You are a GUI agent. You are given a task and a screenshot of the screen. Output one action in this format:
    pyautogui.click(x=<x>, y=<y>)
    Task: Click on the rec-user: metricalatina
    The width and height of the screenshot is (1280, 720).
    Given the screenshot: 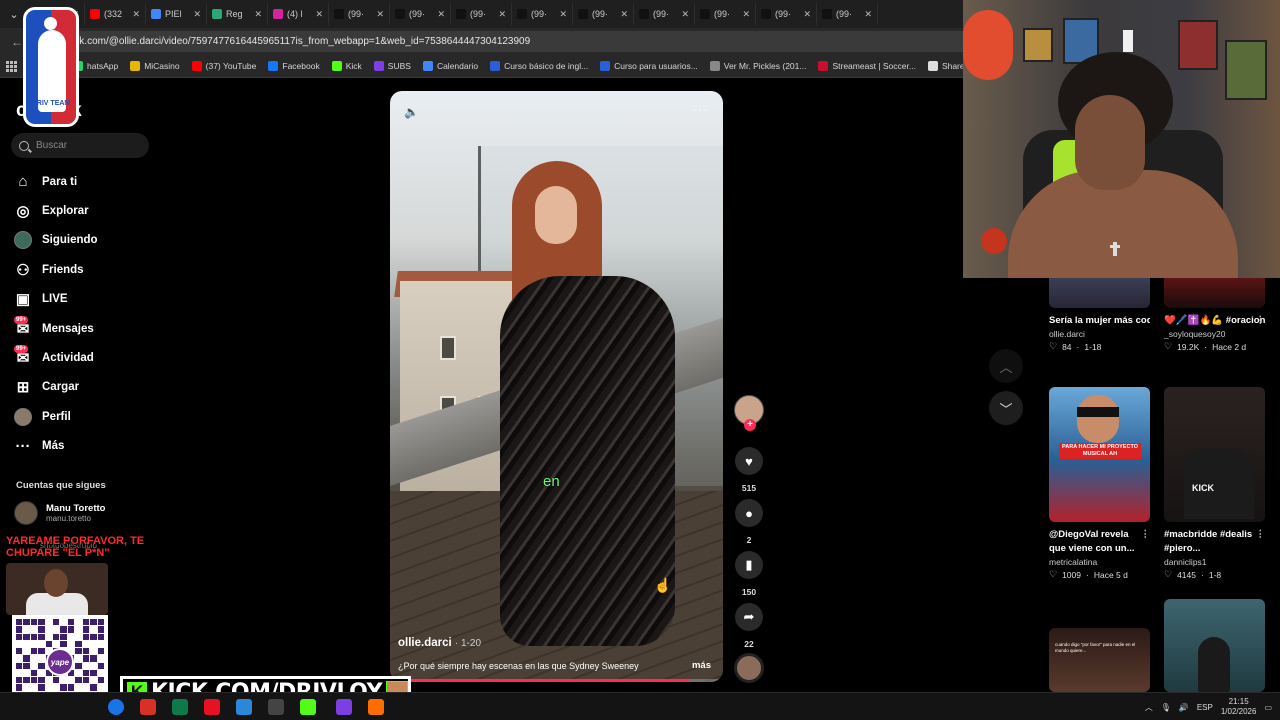 What is the action you would take?
    pyautogui.click(x=1099, y=562)
    